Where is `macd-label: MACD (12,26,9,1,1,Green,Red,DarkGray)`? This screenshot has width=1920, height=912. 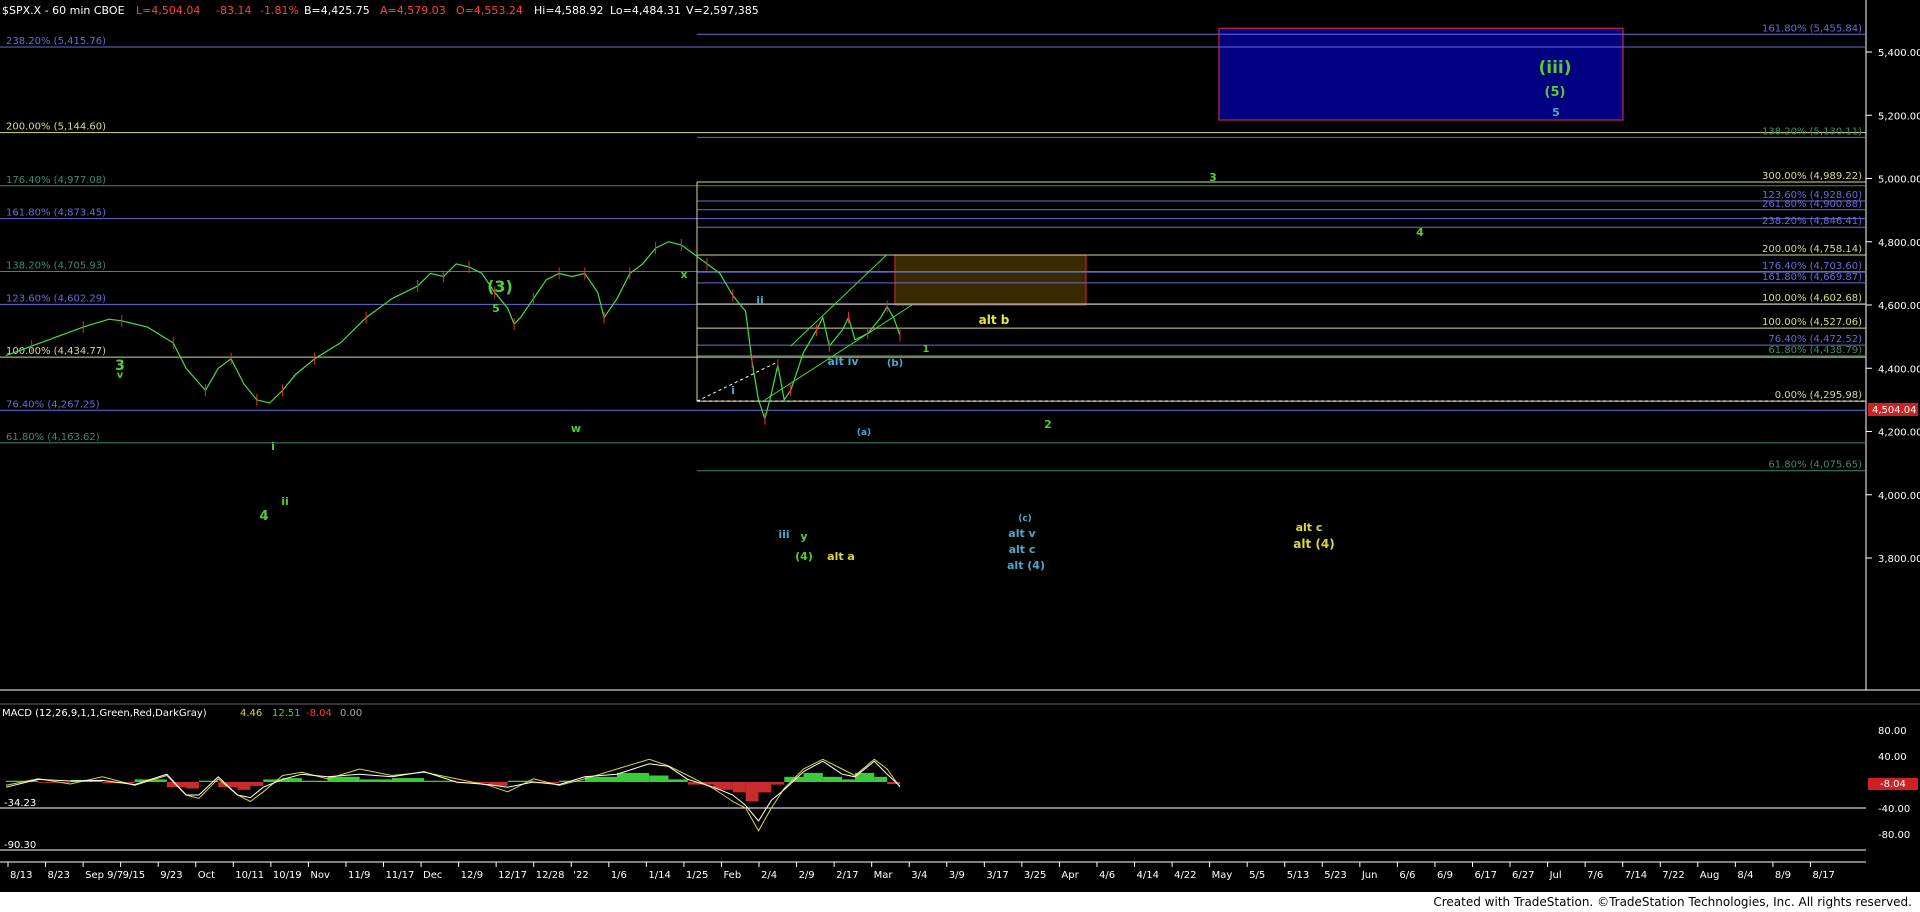
macd-label: MACD (12,26,9,1,1,Green,Red,DarkGray) is located at coordinates (104, 713).